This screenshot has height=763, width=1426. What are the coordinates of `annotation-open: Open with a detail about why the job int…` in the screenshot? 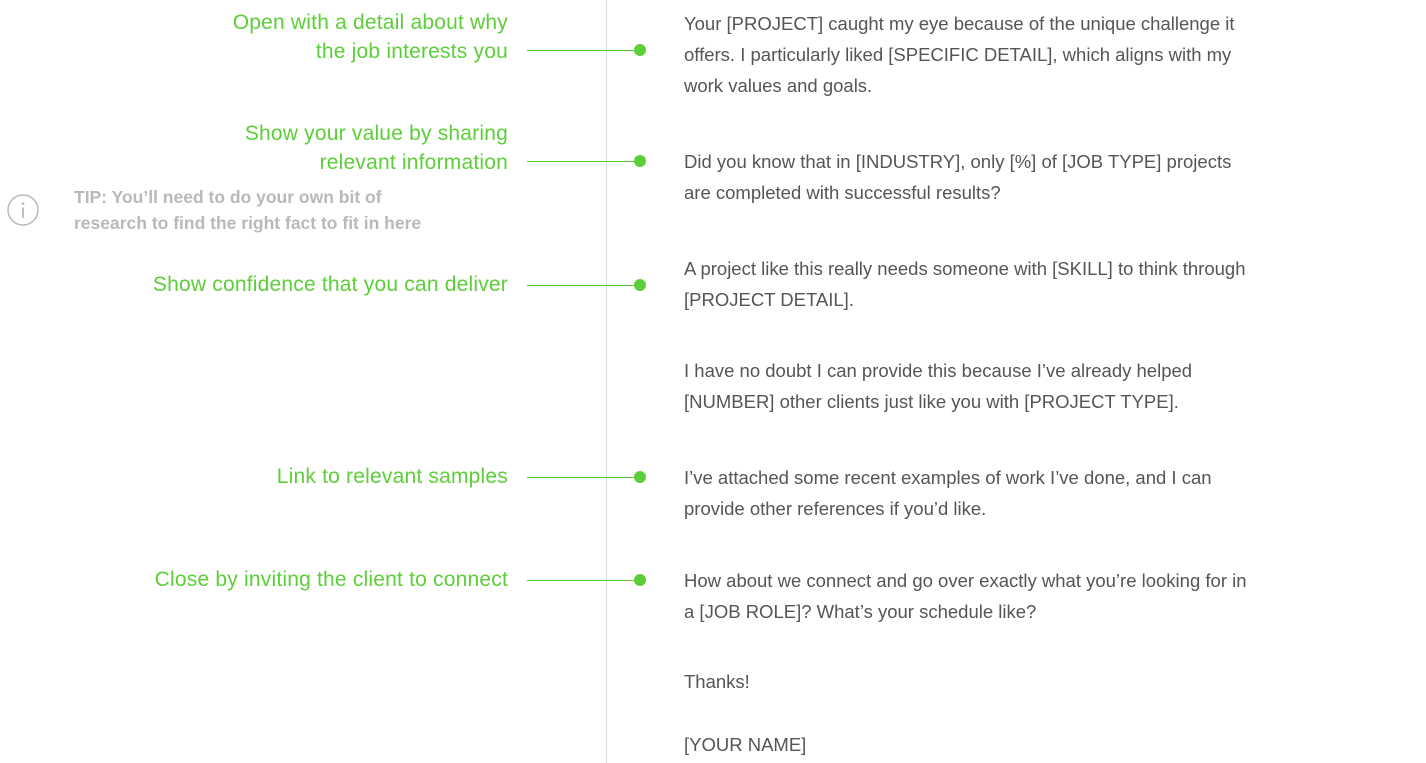 It's located at (370, 37).